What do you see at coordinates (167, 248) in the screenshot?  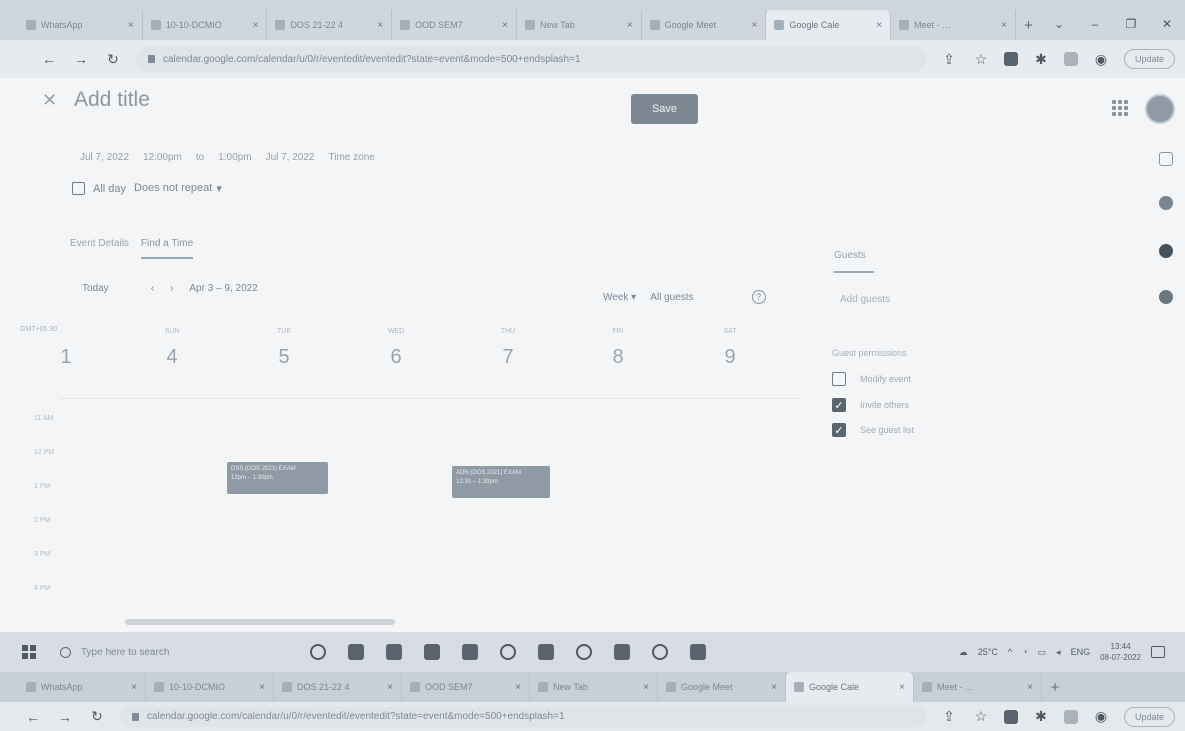 I see `tab-find-a-time: Find a Time` at bounding box center [167, 248].